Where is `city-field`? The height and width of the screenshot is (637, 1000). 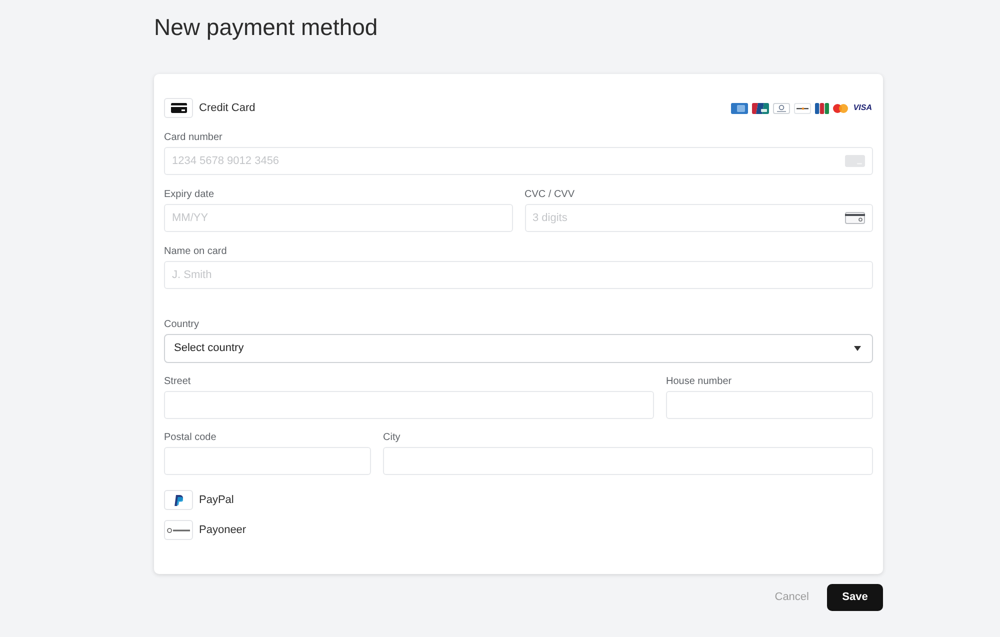
city-field is located at coordinates (628, 461).